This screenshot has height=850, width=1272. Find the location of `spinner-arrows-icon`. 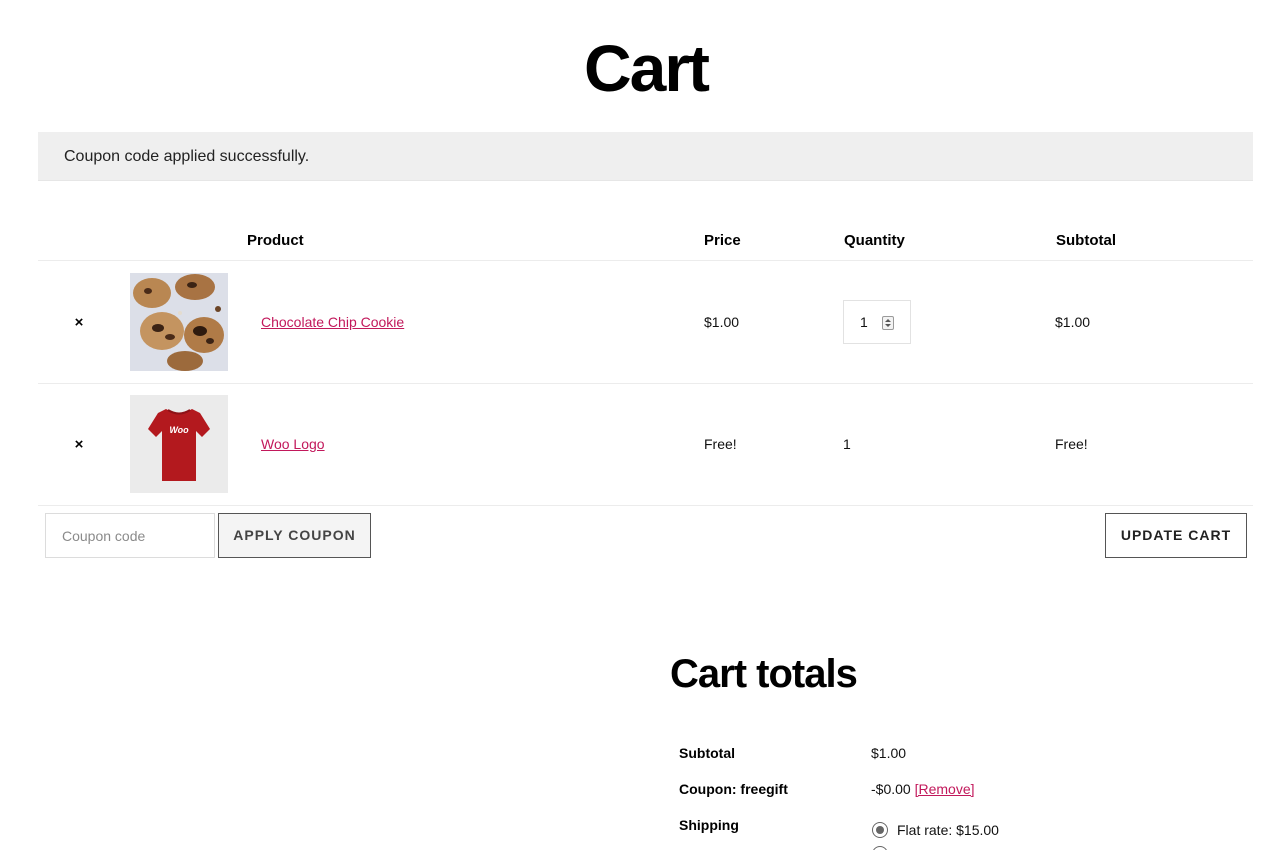

spinner-arrows-icon is located at coordinates (888, 323).